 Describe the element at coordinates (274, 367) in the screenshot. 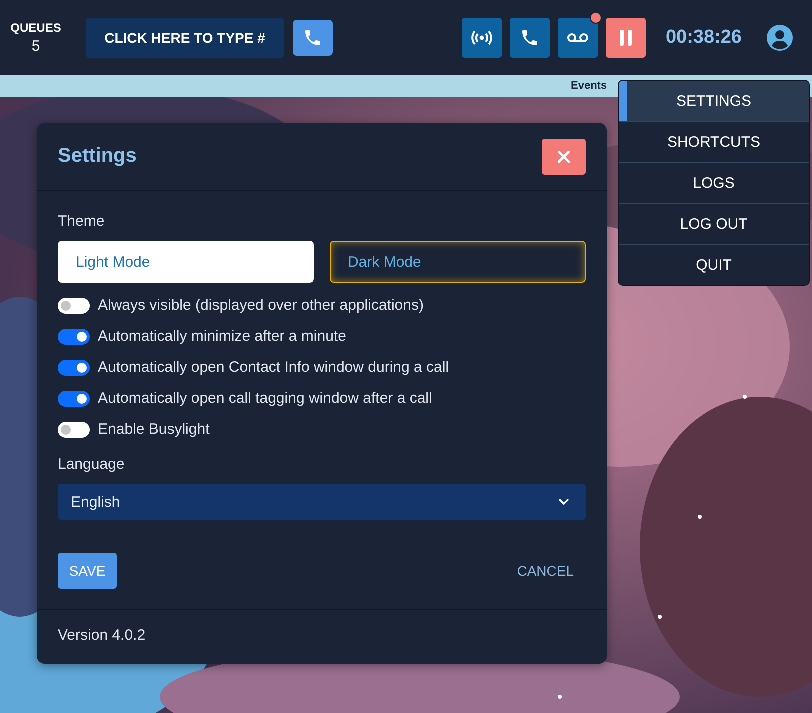

I see `option-label: Automatically open Contact Info window during a call` at that location.